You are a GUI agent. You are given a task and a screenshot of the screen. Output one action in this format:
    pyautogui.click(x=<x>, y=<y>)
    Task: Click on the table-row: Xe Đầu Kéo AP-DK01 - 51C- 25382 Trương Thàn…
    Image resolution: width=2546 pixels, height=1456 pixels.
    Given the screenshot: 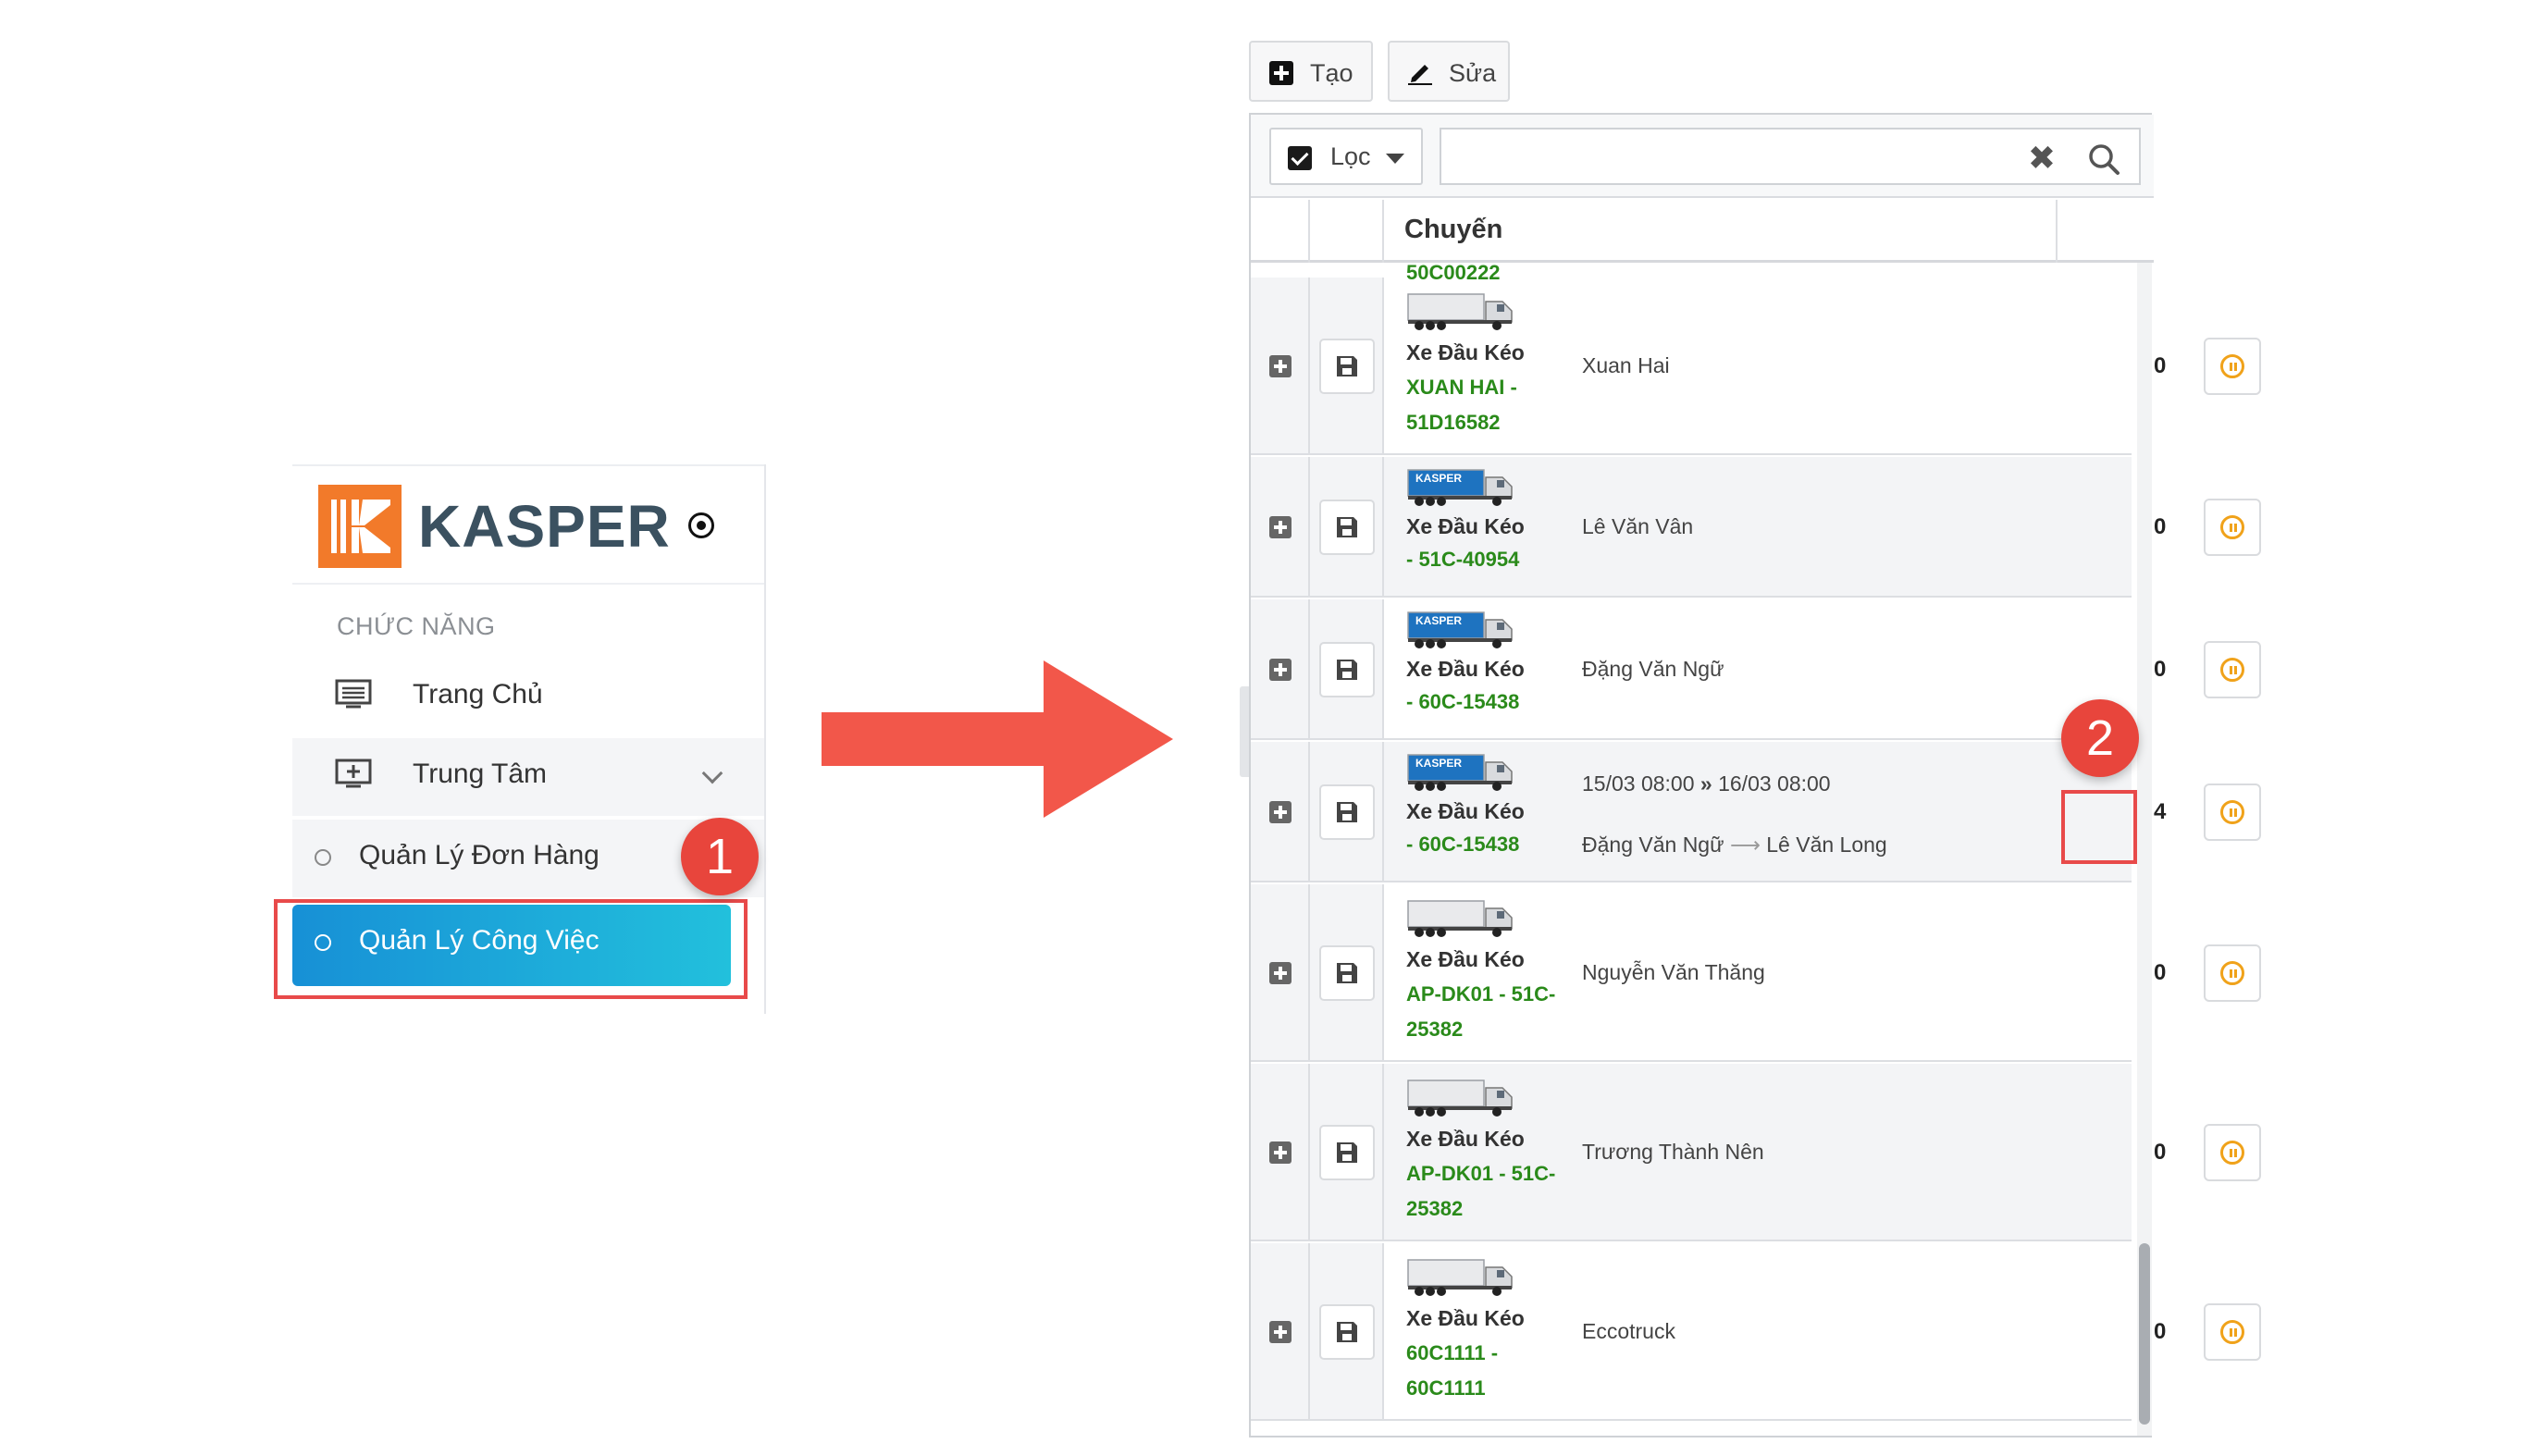 What is the action you would take?
    pyautogui.click(x=1756, y=1152)
    